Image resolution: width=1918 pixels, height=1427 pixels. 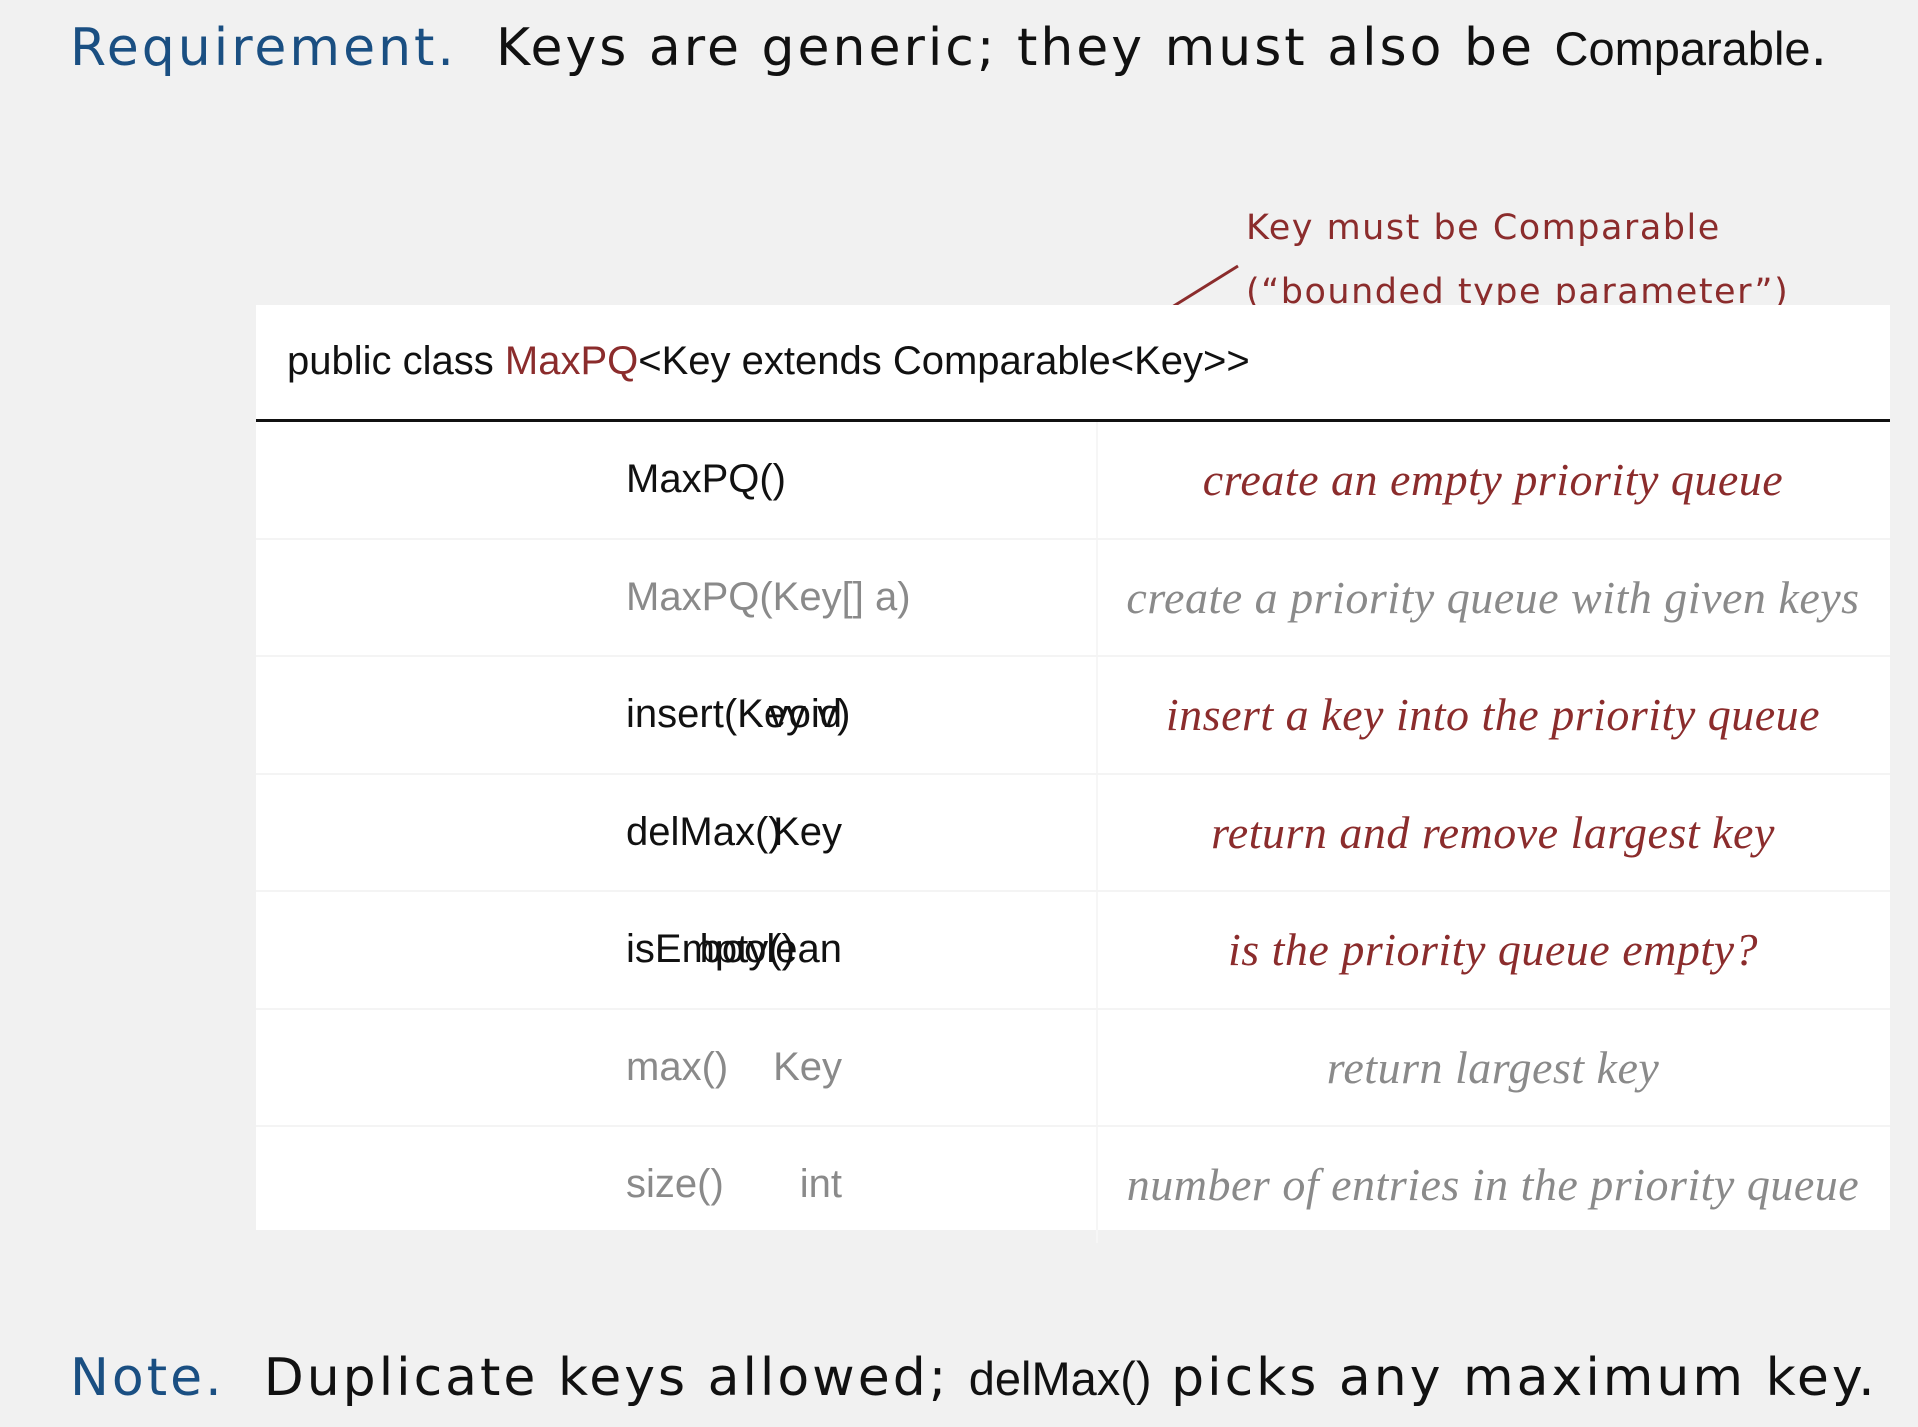 What do you see at coordinates (1493, 1184) in the screenshot?
I see `method-description: number of entries in the priority queue` at bounding box center [1493, 1184].